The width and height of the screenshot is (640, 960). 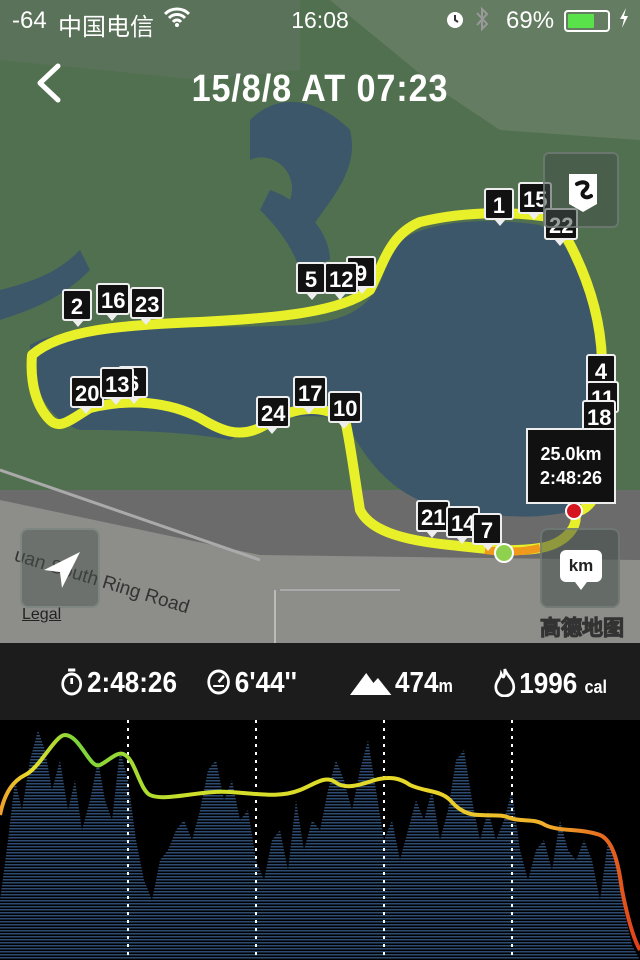 I want to click on map-layer-button, so click(x=581, y=190).